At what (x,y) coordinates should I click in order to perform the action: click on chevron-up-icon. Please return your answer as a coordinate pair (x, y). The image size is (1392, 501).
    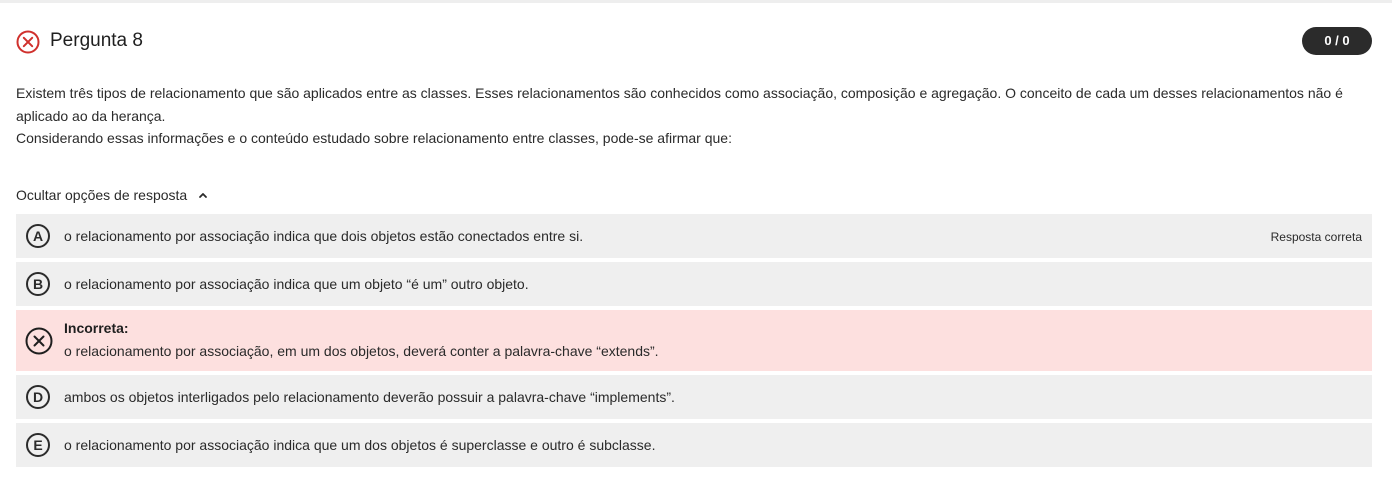
    Looking at the image, I should click on (203, 192).